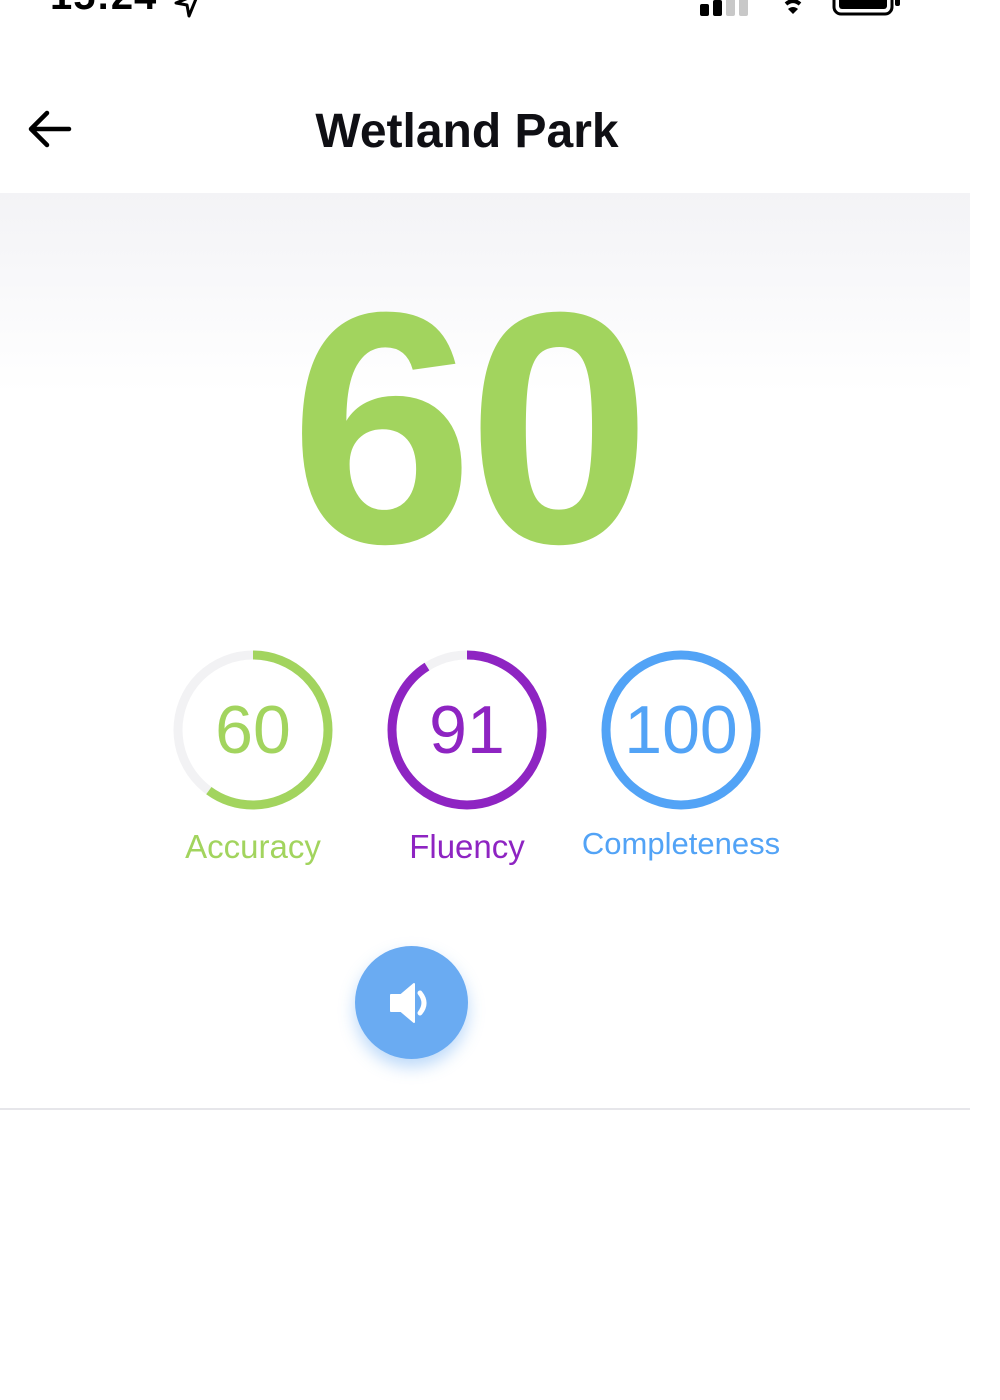 This screenshot has width=1000, height=1400. I want to click on accuracy-value: 60, so click(253, 730).